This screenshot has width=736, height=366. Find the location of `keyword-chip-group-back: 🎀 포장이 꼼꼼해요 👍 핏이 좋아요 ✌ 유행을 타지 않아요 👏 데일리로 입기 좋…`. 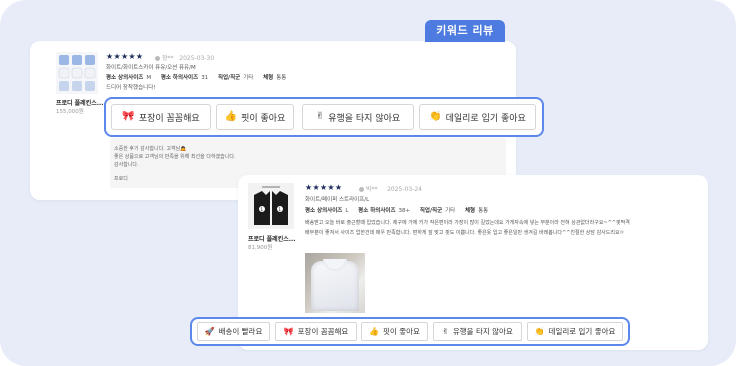

keyword-chip-group-back: 🎀 포장이 꼼꼼해요 👍 핏이 좋아요 ✌ 유행을 타지 않아요 👏 데일리로 입기 좋… is located at coordinates (324, 117).